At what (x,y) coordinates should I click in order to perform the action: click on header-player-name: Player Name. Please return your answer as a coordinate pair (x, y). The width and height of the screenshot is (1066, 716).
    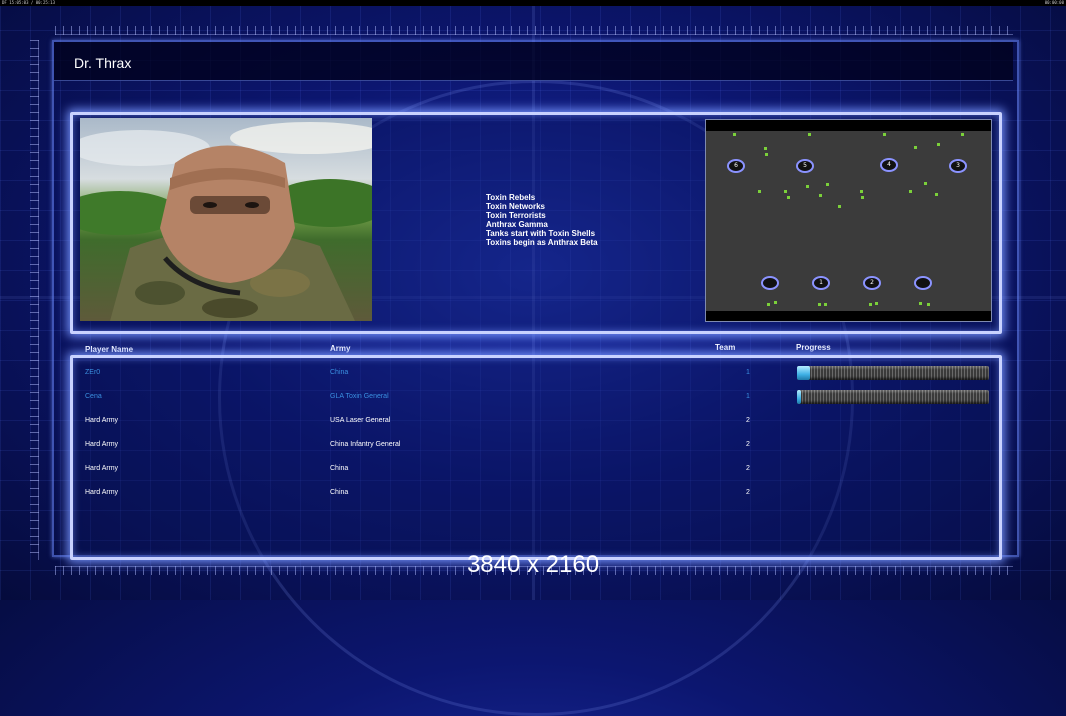
    Looking at the image, I should click on (109, 349).